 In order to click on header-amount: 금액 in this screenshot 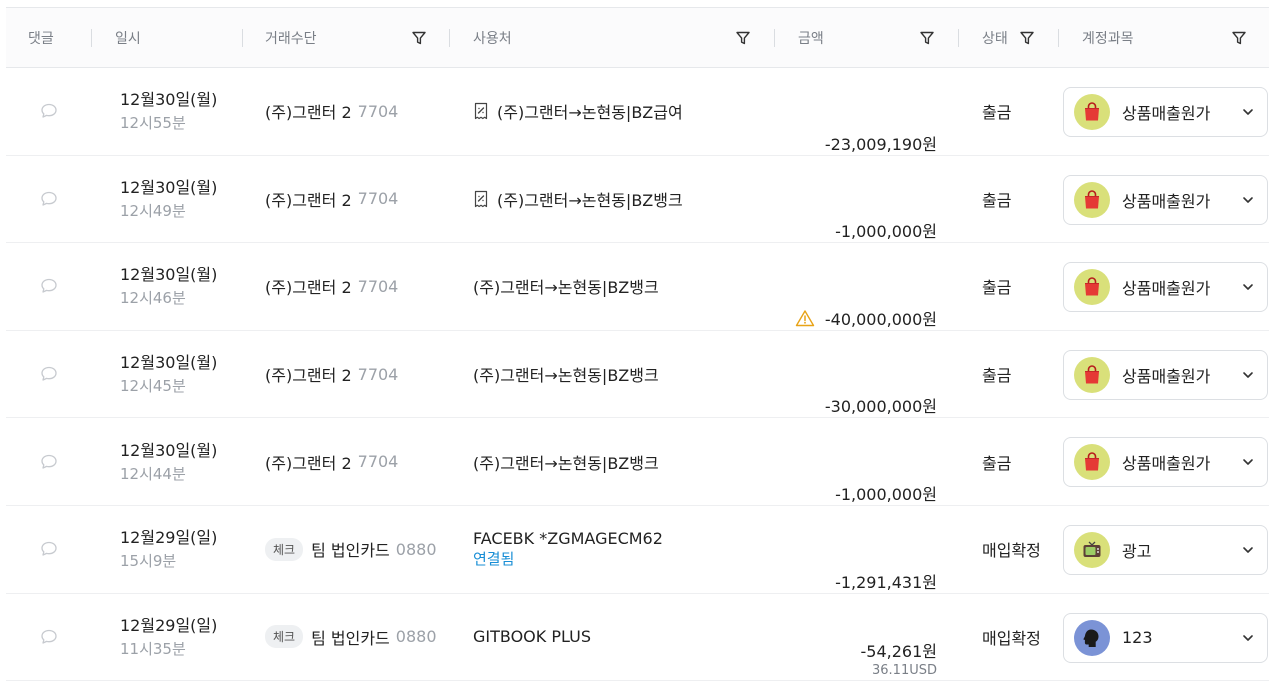, I will do `click(811, 39)`.